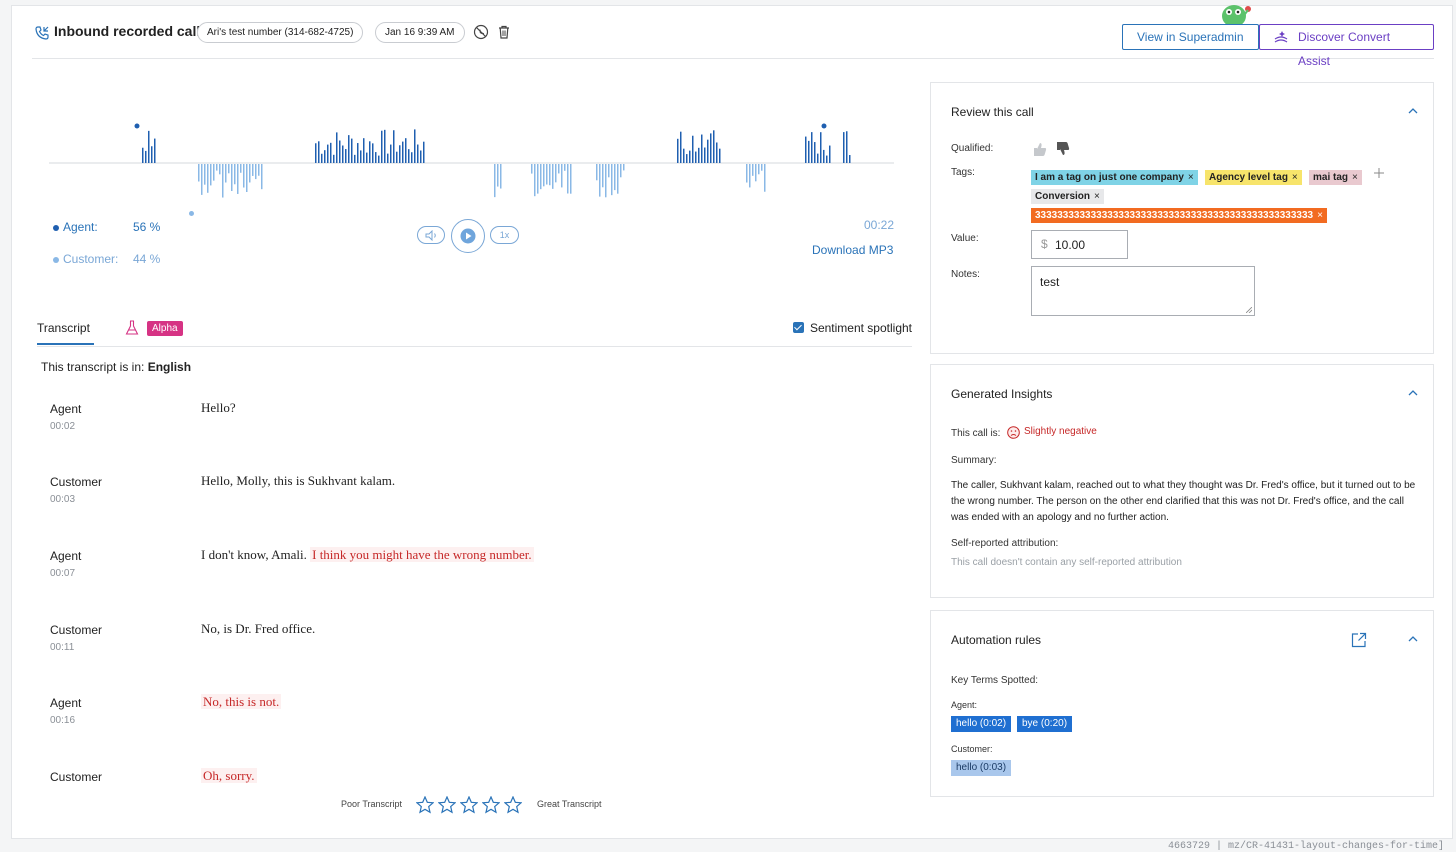 Image resolution: width=1456 pixels, height=852 pixels. What do you see at coordinates (422, 554) in the screenshot?
I see `negative-sentiment-text: I think you might have the wrong number.` at bounding box center [422, 554].